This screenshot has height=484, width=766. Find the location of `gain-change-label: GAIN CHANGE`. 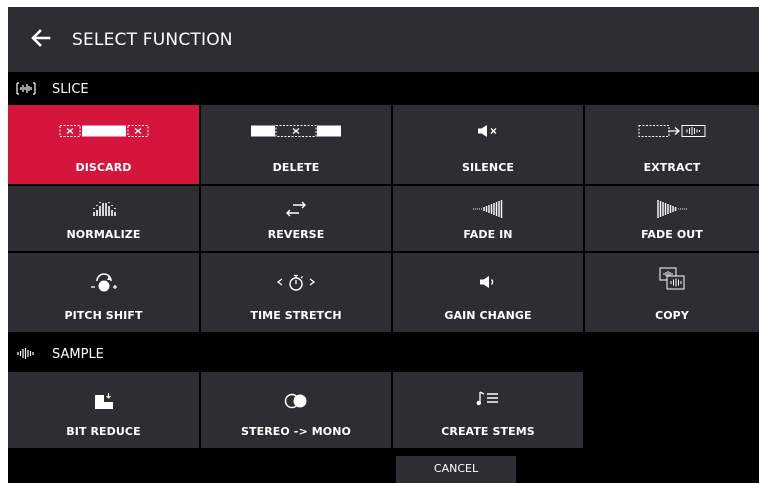

gain-change-label: GAIN CHANGE is located at coordinates (488, 315).